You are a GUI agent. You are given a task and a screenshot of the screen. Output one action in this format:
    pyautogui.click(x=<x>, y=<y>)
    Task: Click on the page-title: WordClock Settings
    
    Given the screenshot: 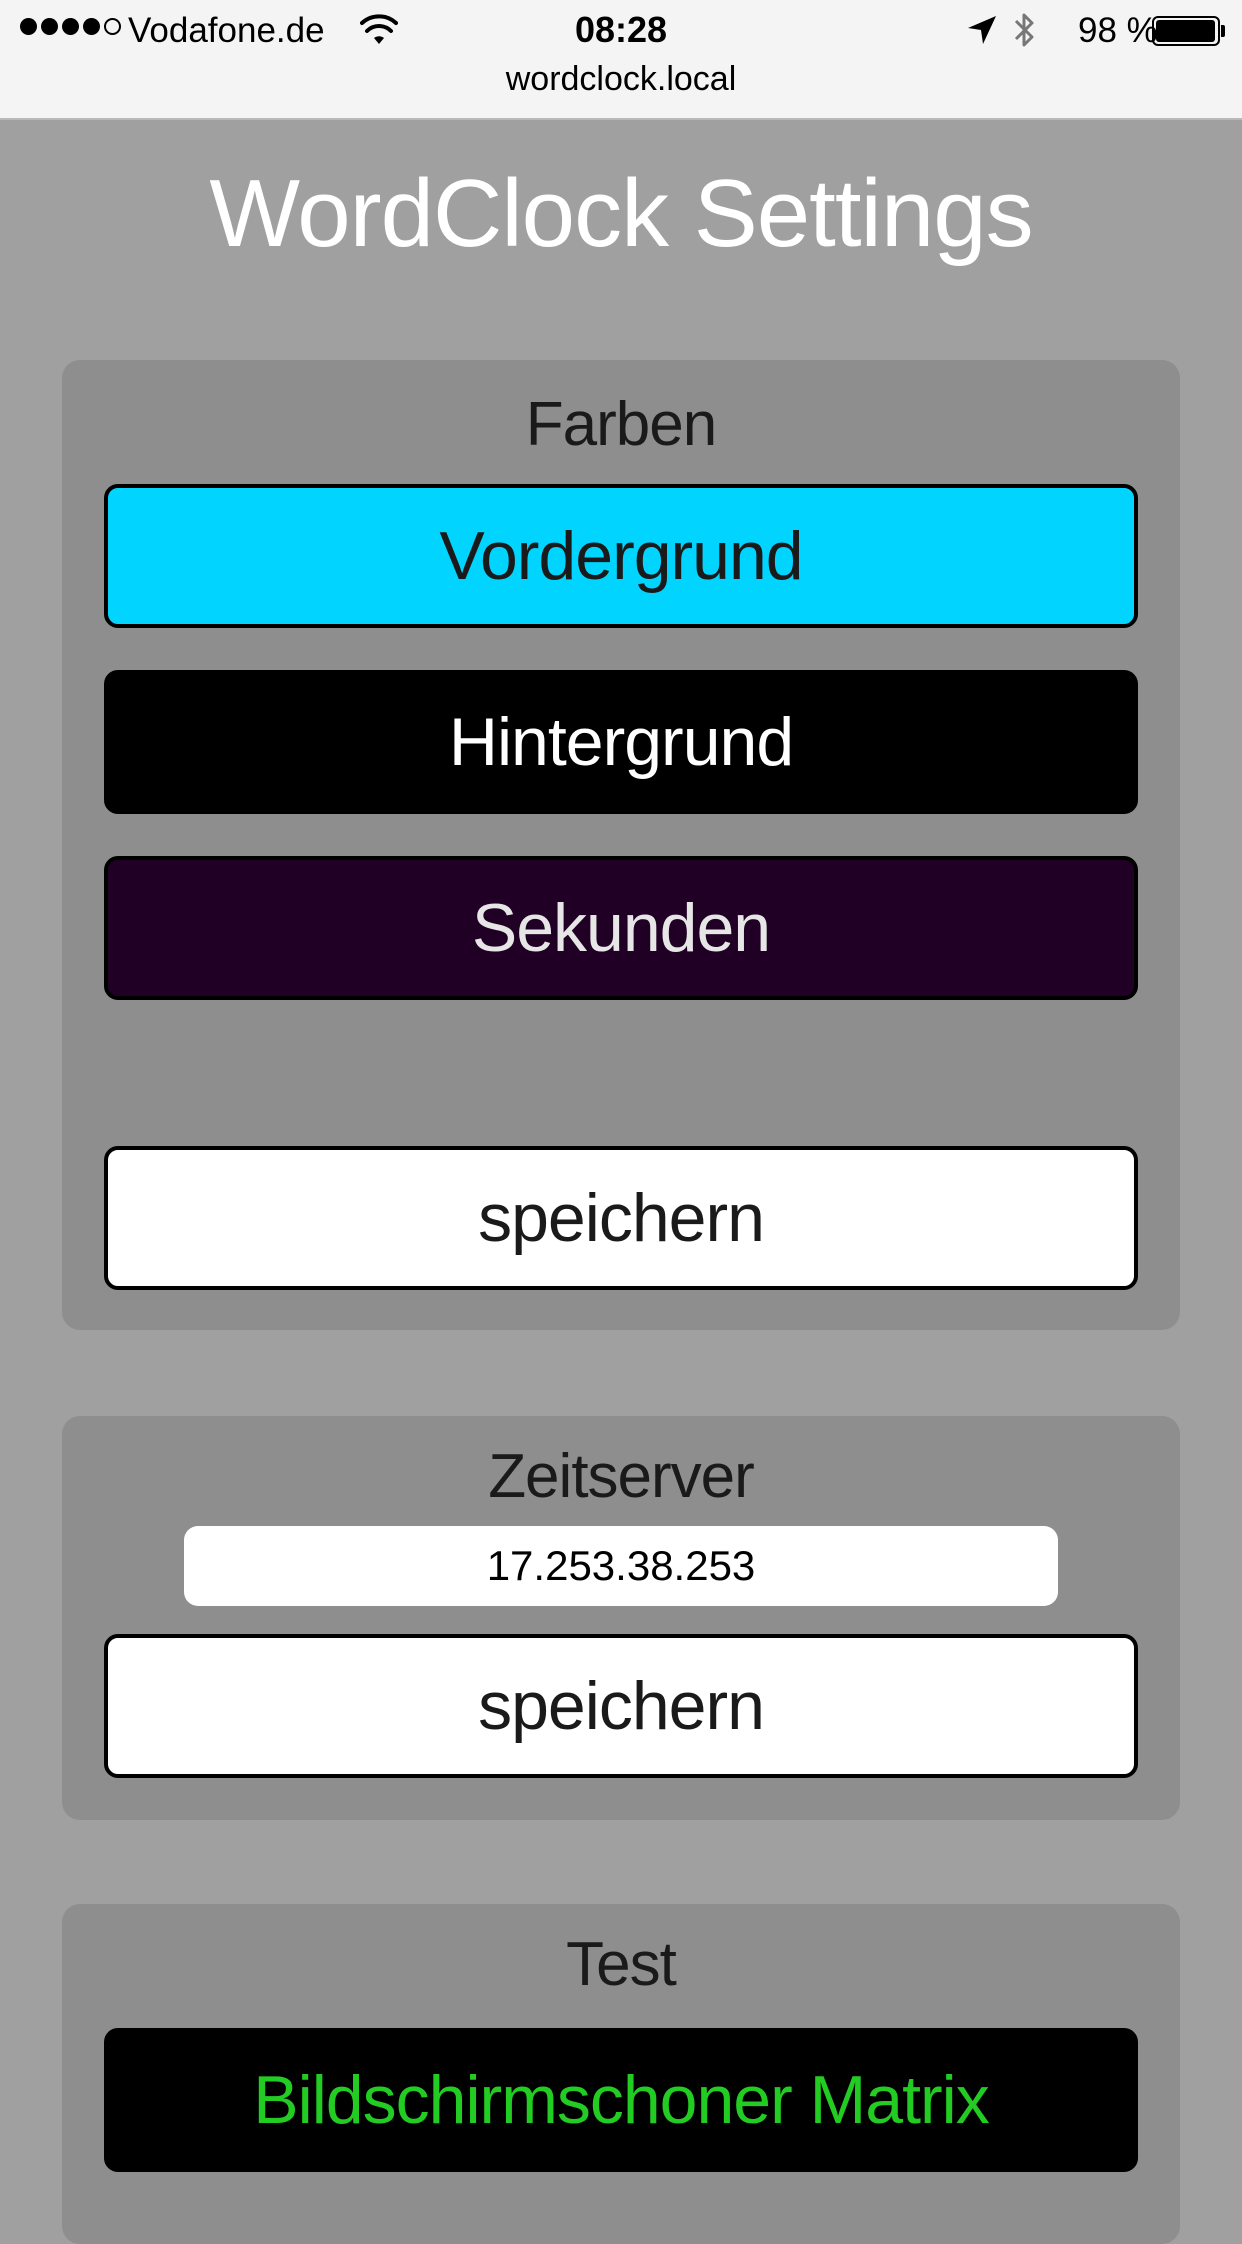 What is the action you would take?
    pyautogui.click(x=621, y=213)
    